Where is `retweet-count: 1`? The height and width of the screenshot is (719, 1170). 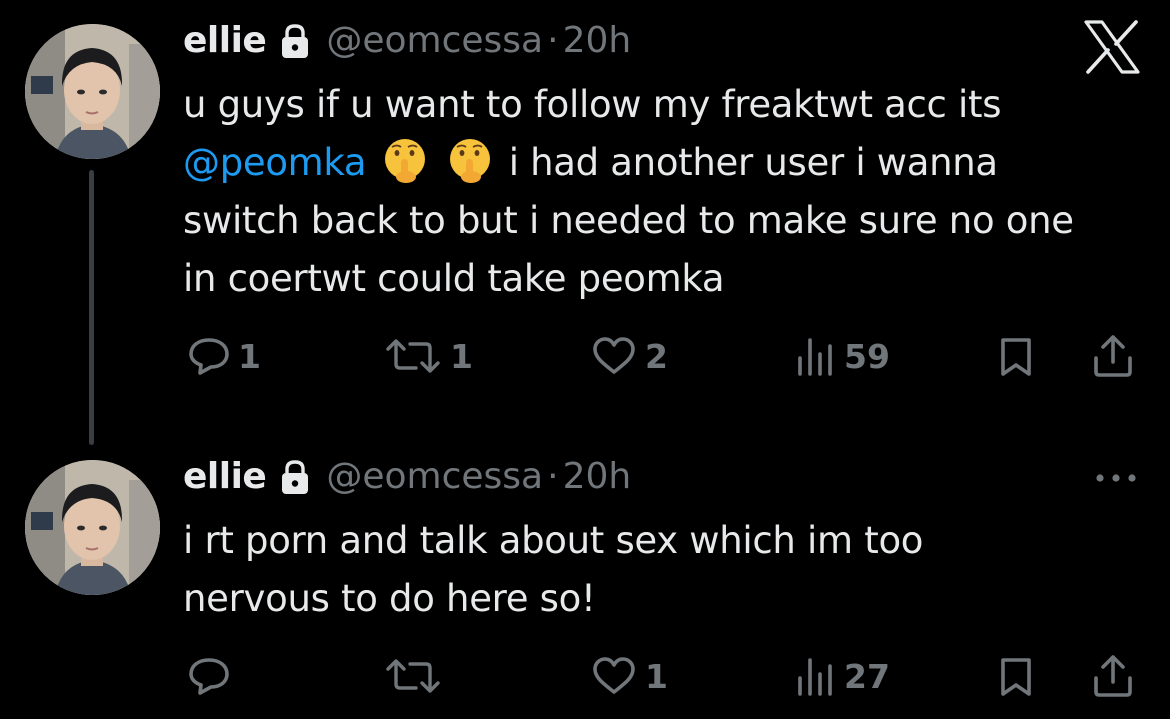 retweet-count: 1 is located at coordinates (461, 356).